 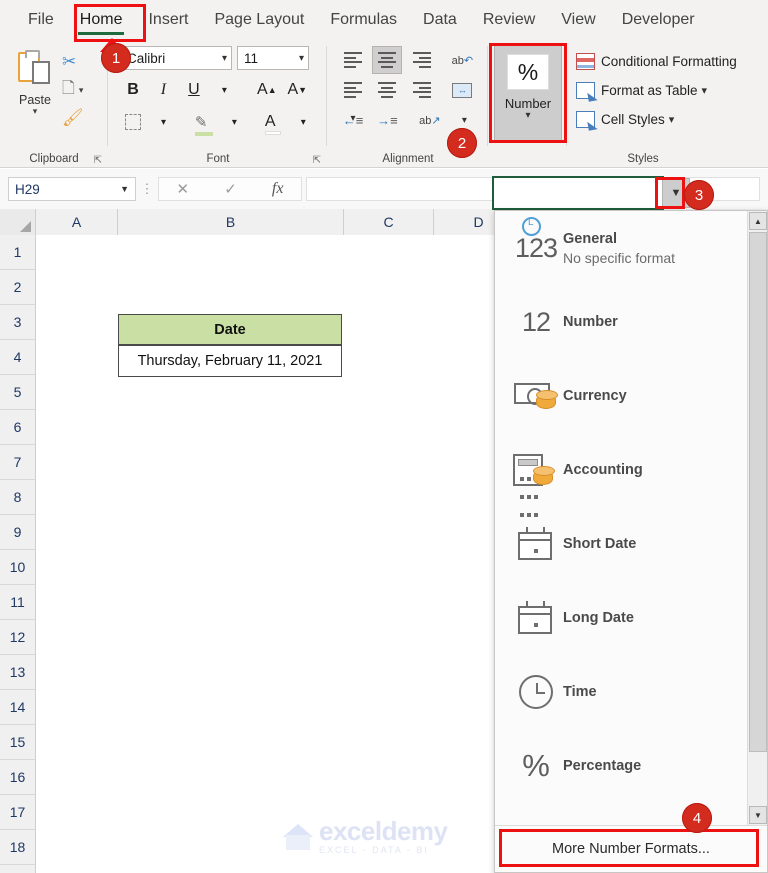 What do you see at coordinates (591, 193) in the screenshot?
I see `number-format-combobox: ▼` at bounding box center [591, 193].